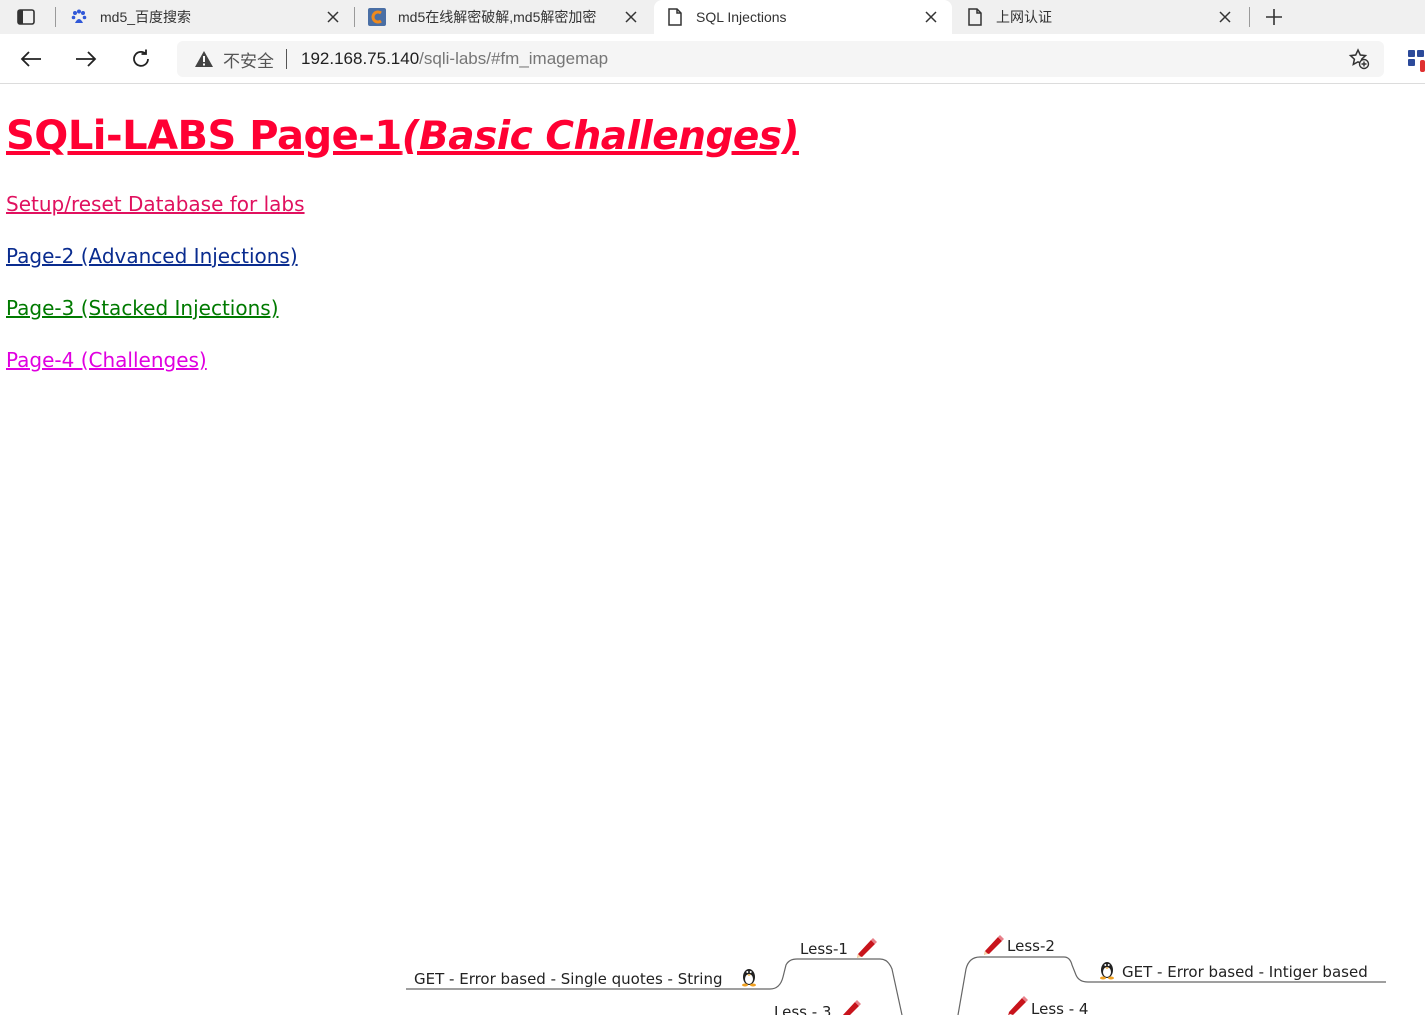  Describe the element at coordinates (377, 17) in the screenshot. I see `cmd5-logo-icon` at that location.